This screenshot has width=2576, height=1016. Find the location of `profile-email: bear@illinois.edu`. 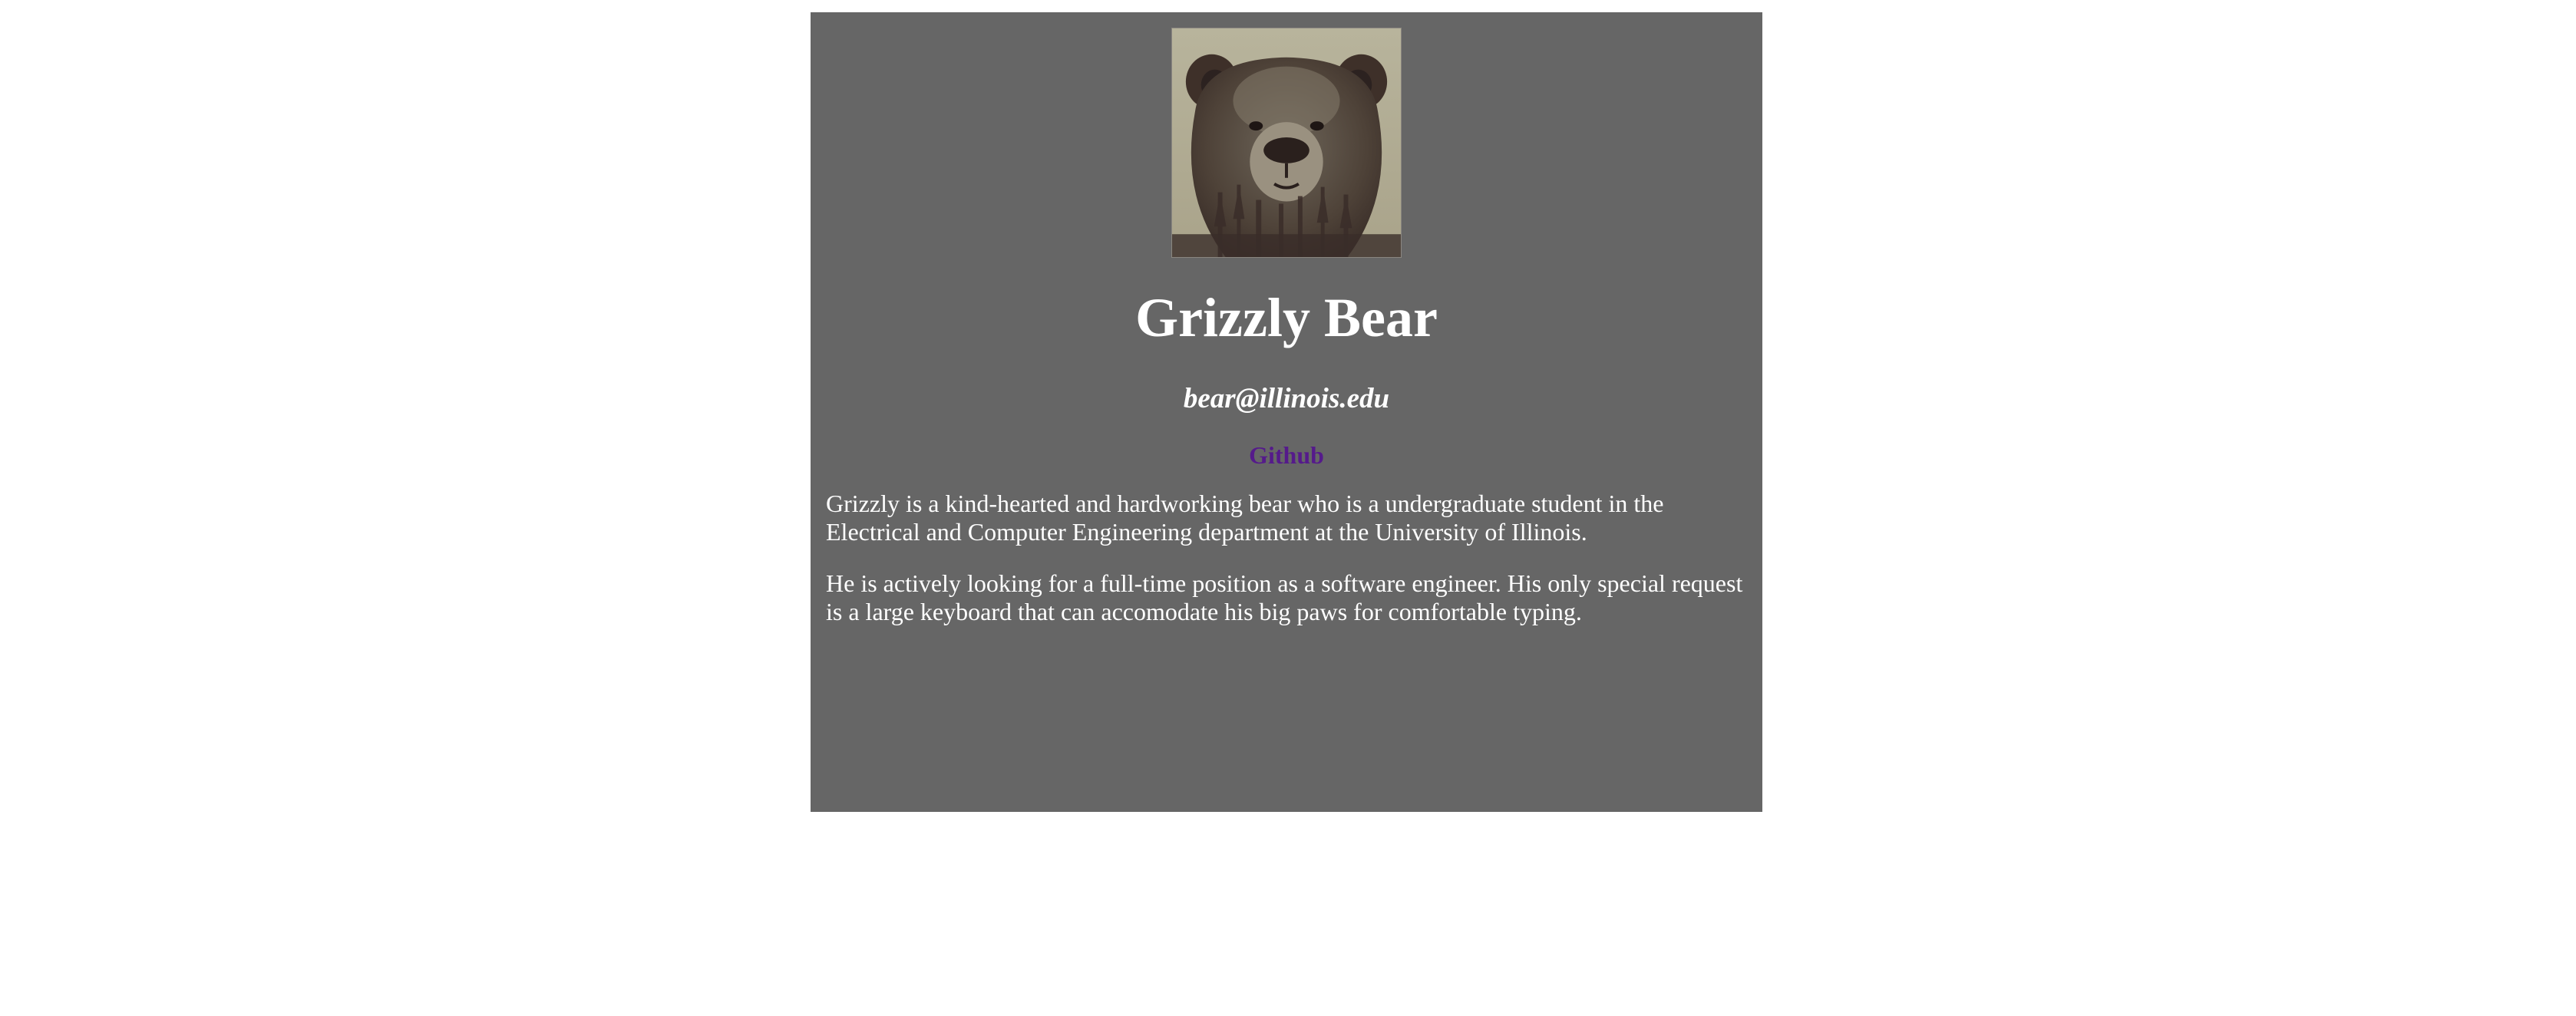

profile-email: bear@illinois.edu is located at coordinates (1286, 398).